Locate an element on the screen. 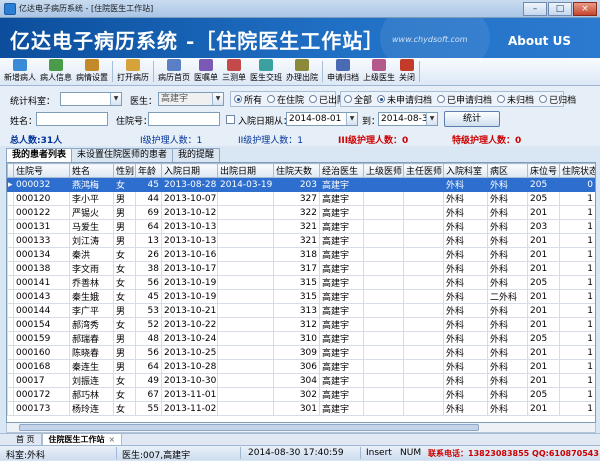  column-header: 入院科室 is located at coordinates (465, 170).